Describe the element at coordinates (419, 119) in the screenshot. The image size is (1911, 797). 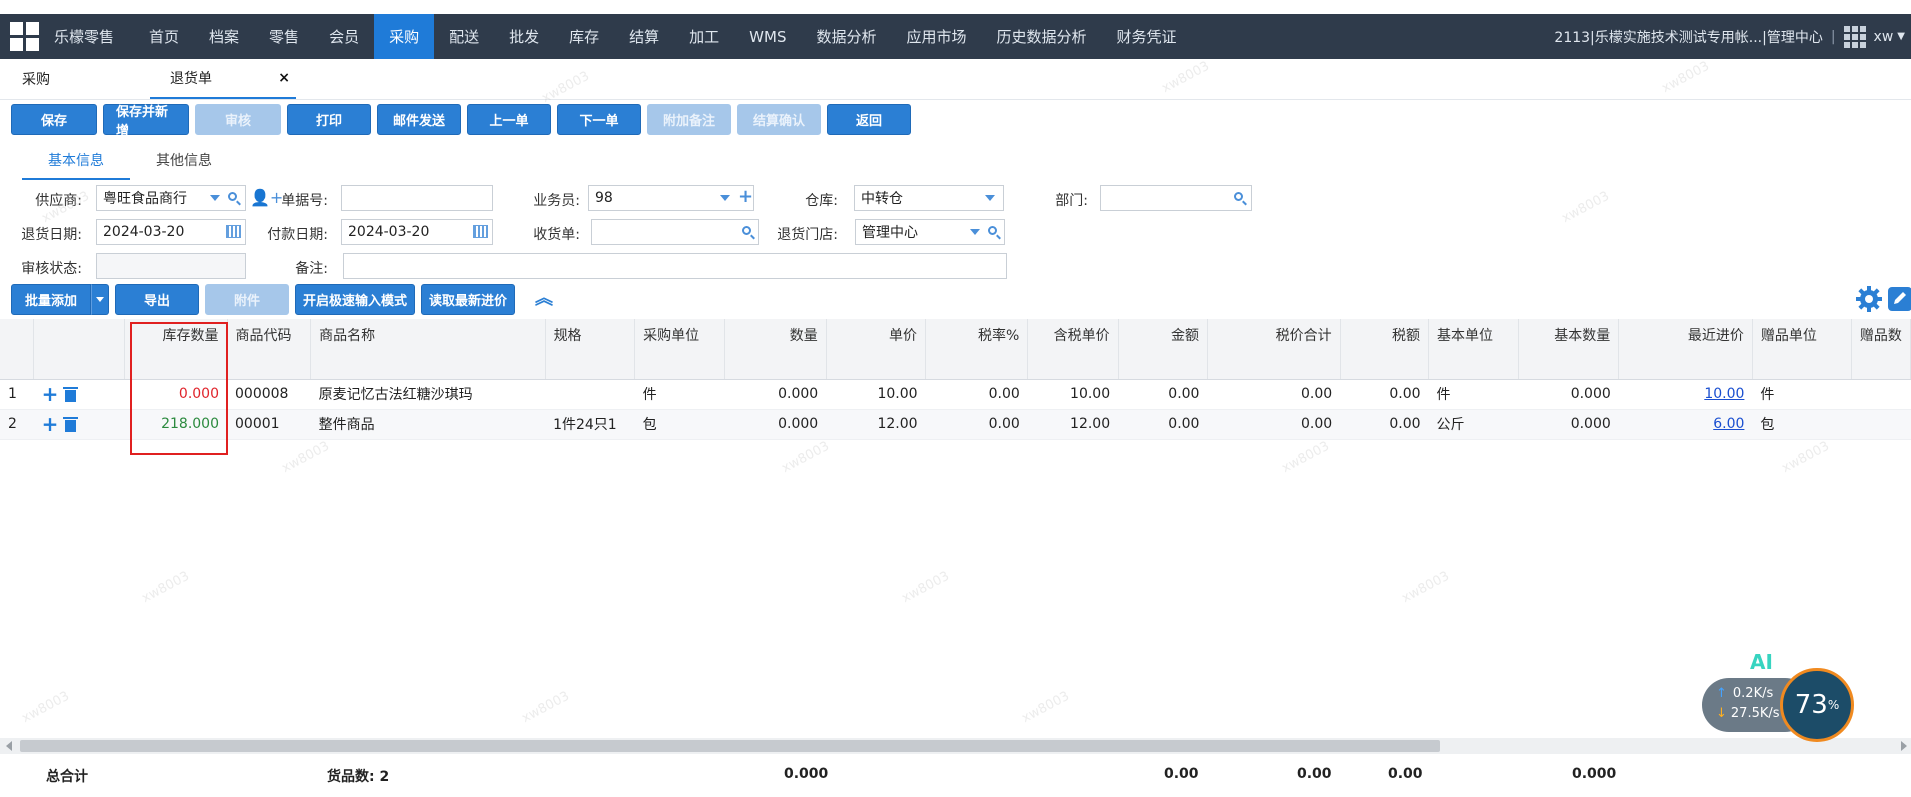
I see `email-send-button: 邮件发送` at that location.